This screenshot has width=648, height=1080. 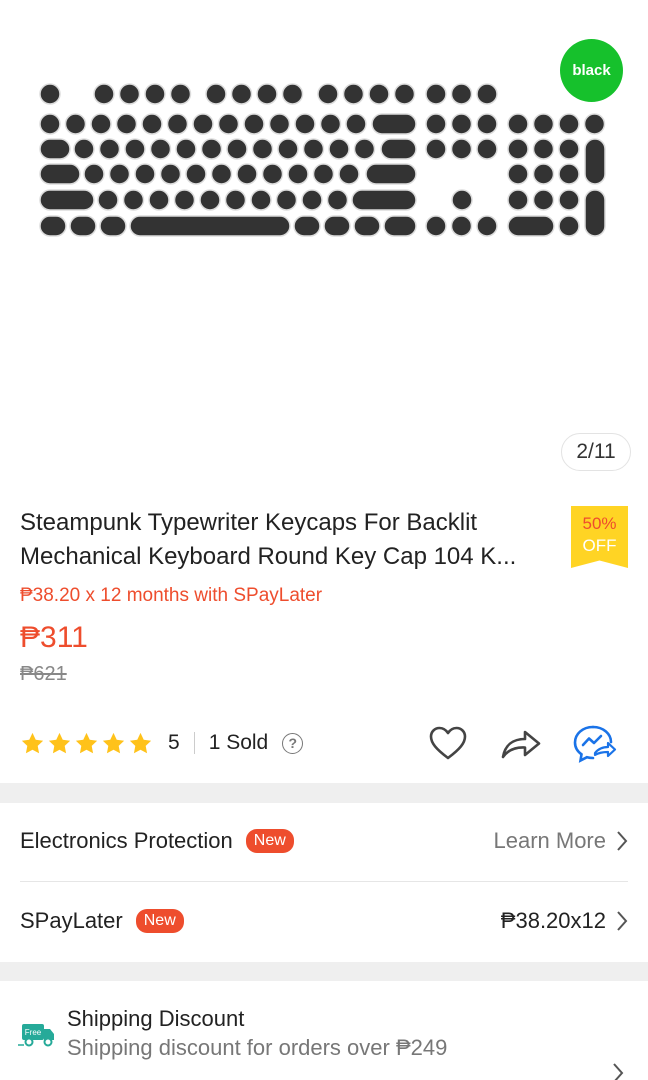 I want to click on shipping-discount-title: Shipping Discount, so click(x=156, y=1018).